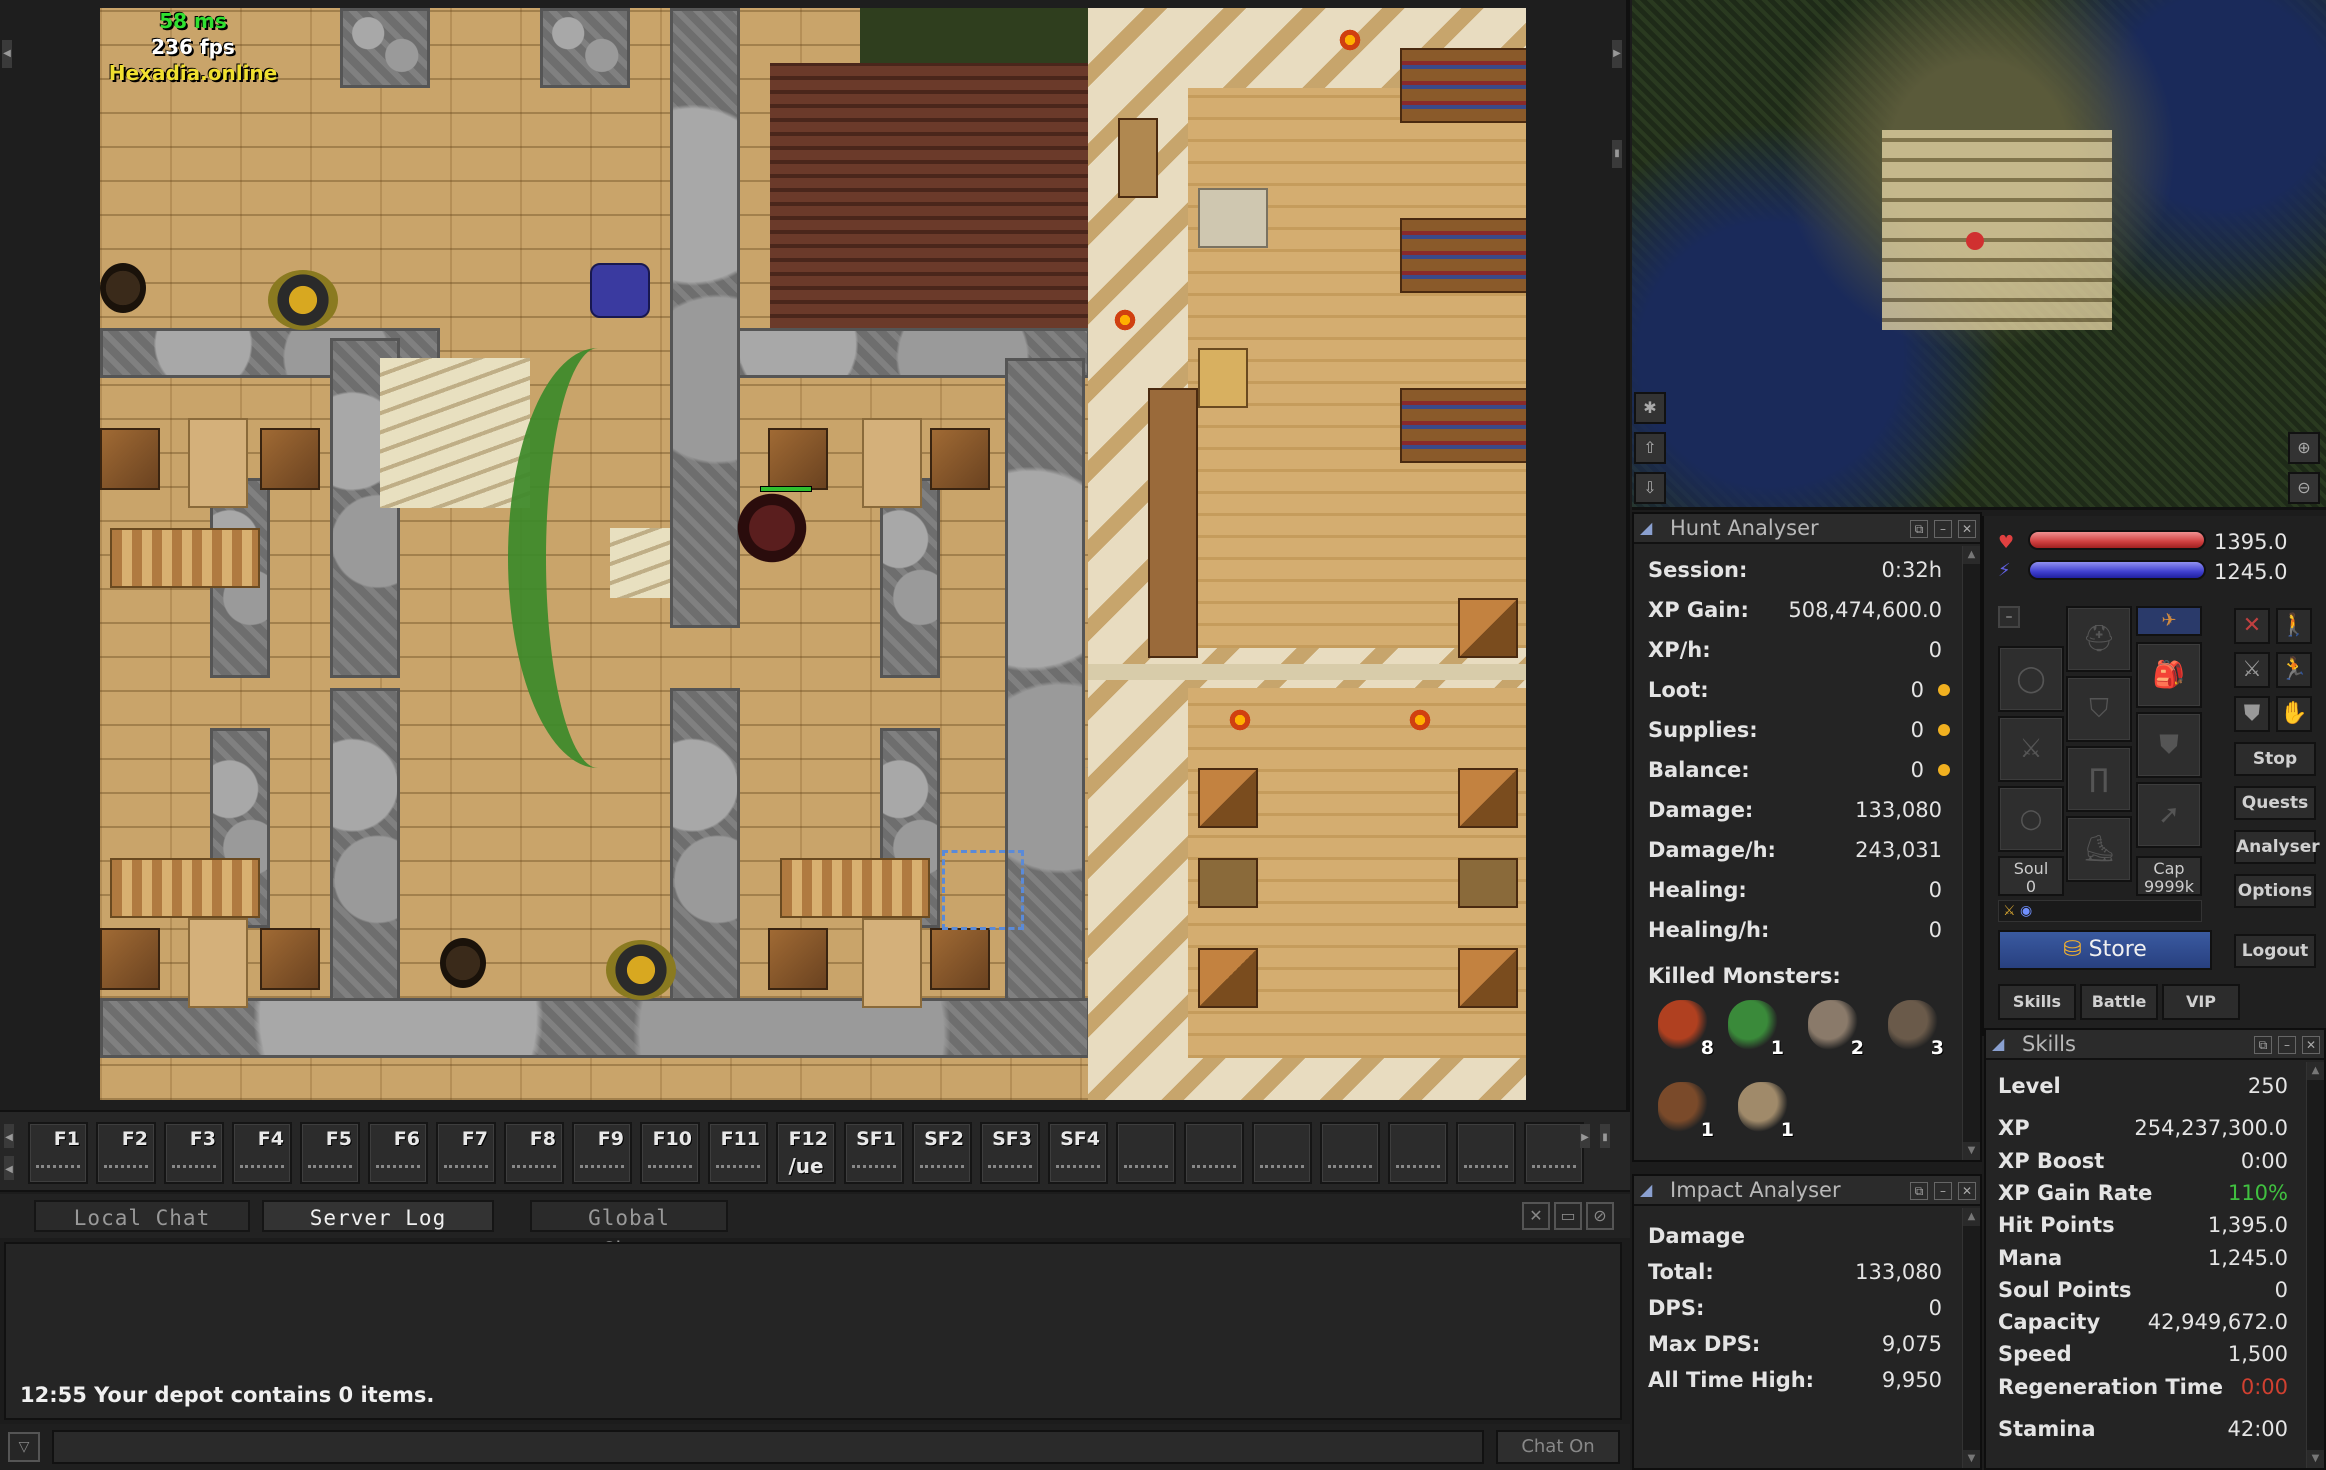  Describe the element at coordinates (2105, 950) in the screenshot. I see `store-button: ⛁ Store` at that location.